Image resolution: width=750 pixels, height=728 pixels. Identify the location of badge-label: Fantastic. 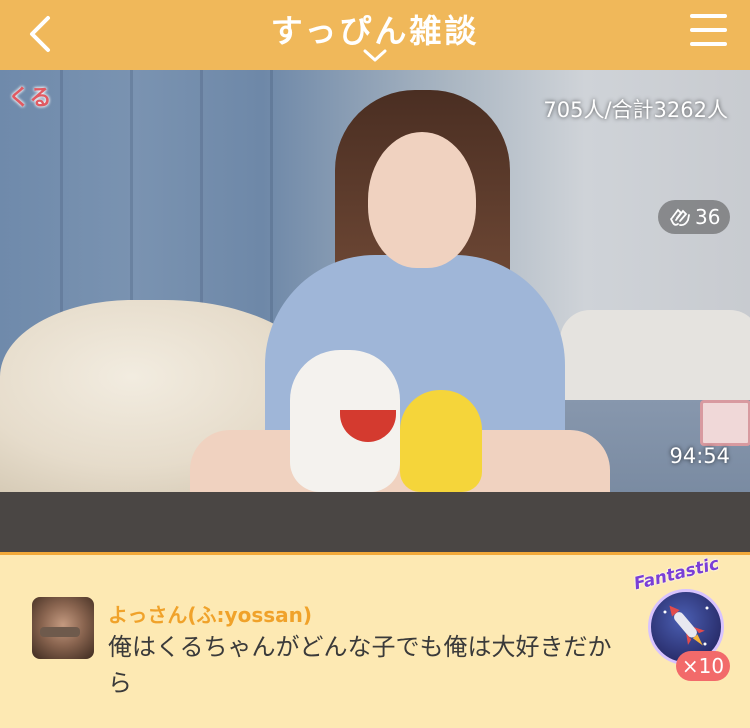
(677, 574).